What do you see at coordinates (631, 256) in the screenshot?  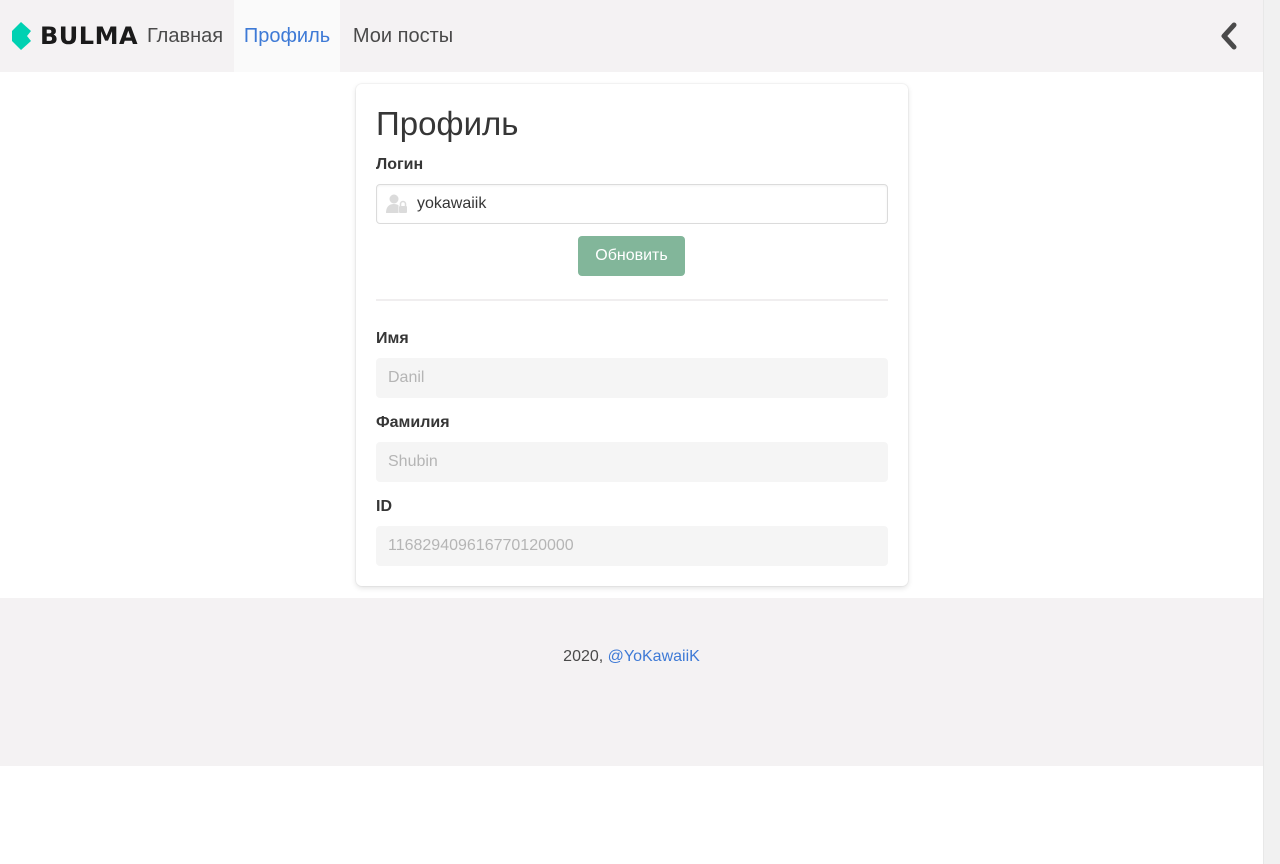 I see `update-button: Обновить` at bounding box center [631, 256].